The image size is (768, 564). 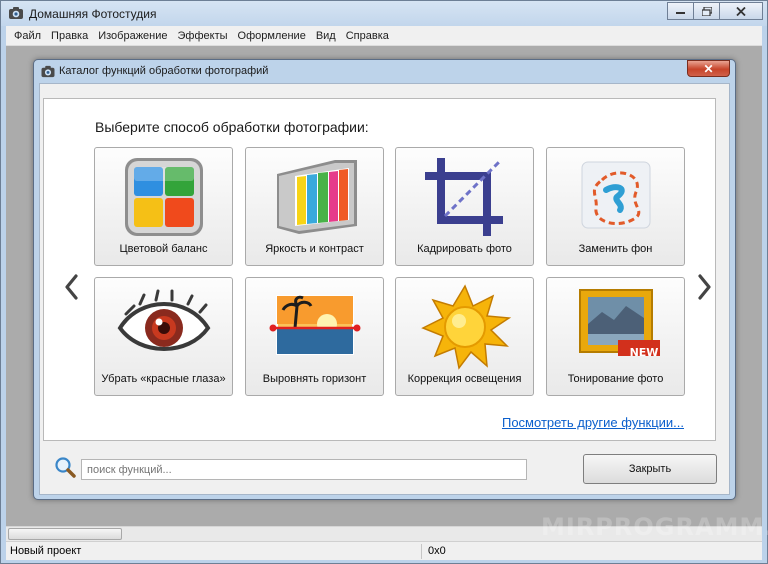 I want to click on tile-lighting: Коррекция освещения, so click(x=464, y=336).